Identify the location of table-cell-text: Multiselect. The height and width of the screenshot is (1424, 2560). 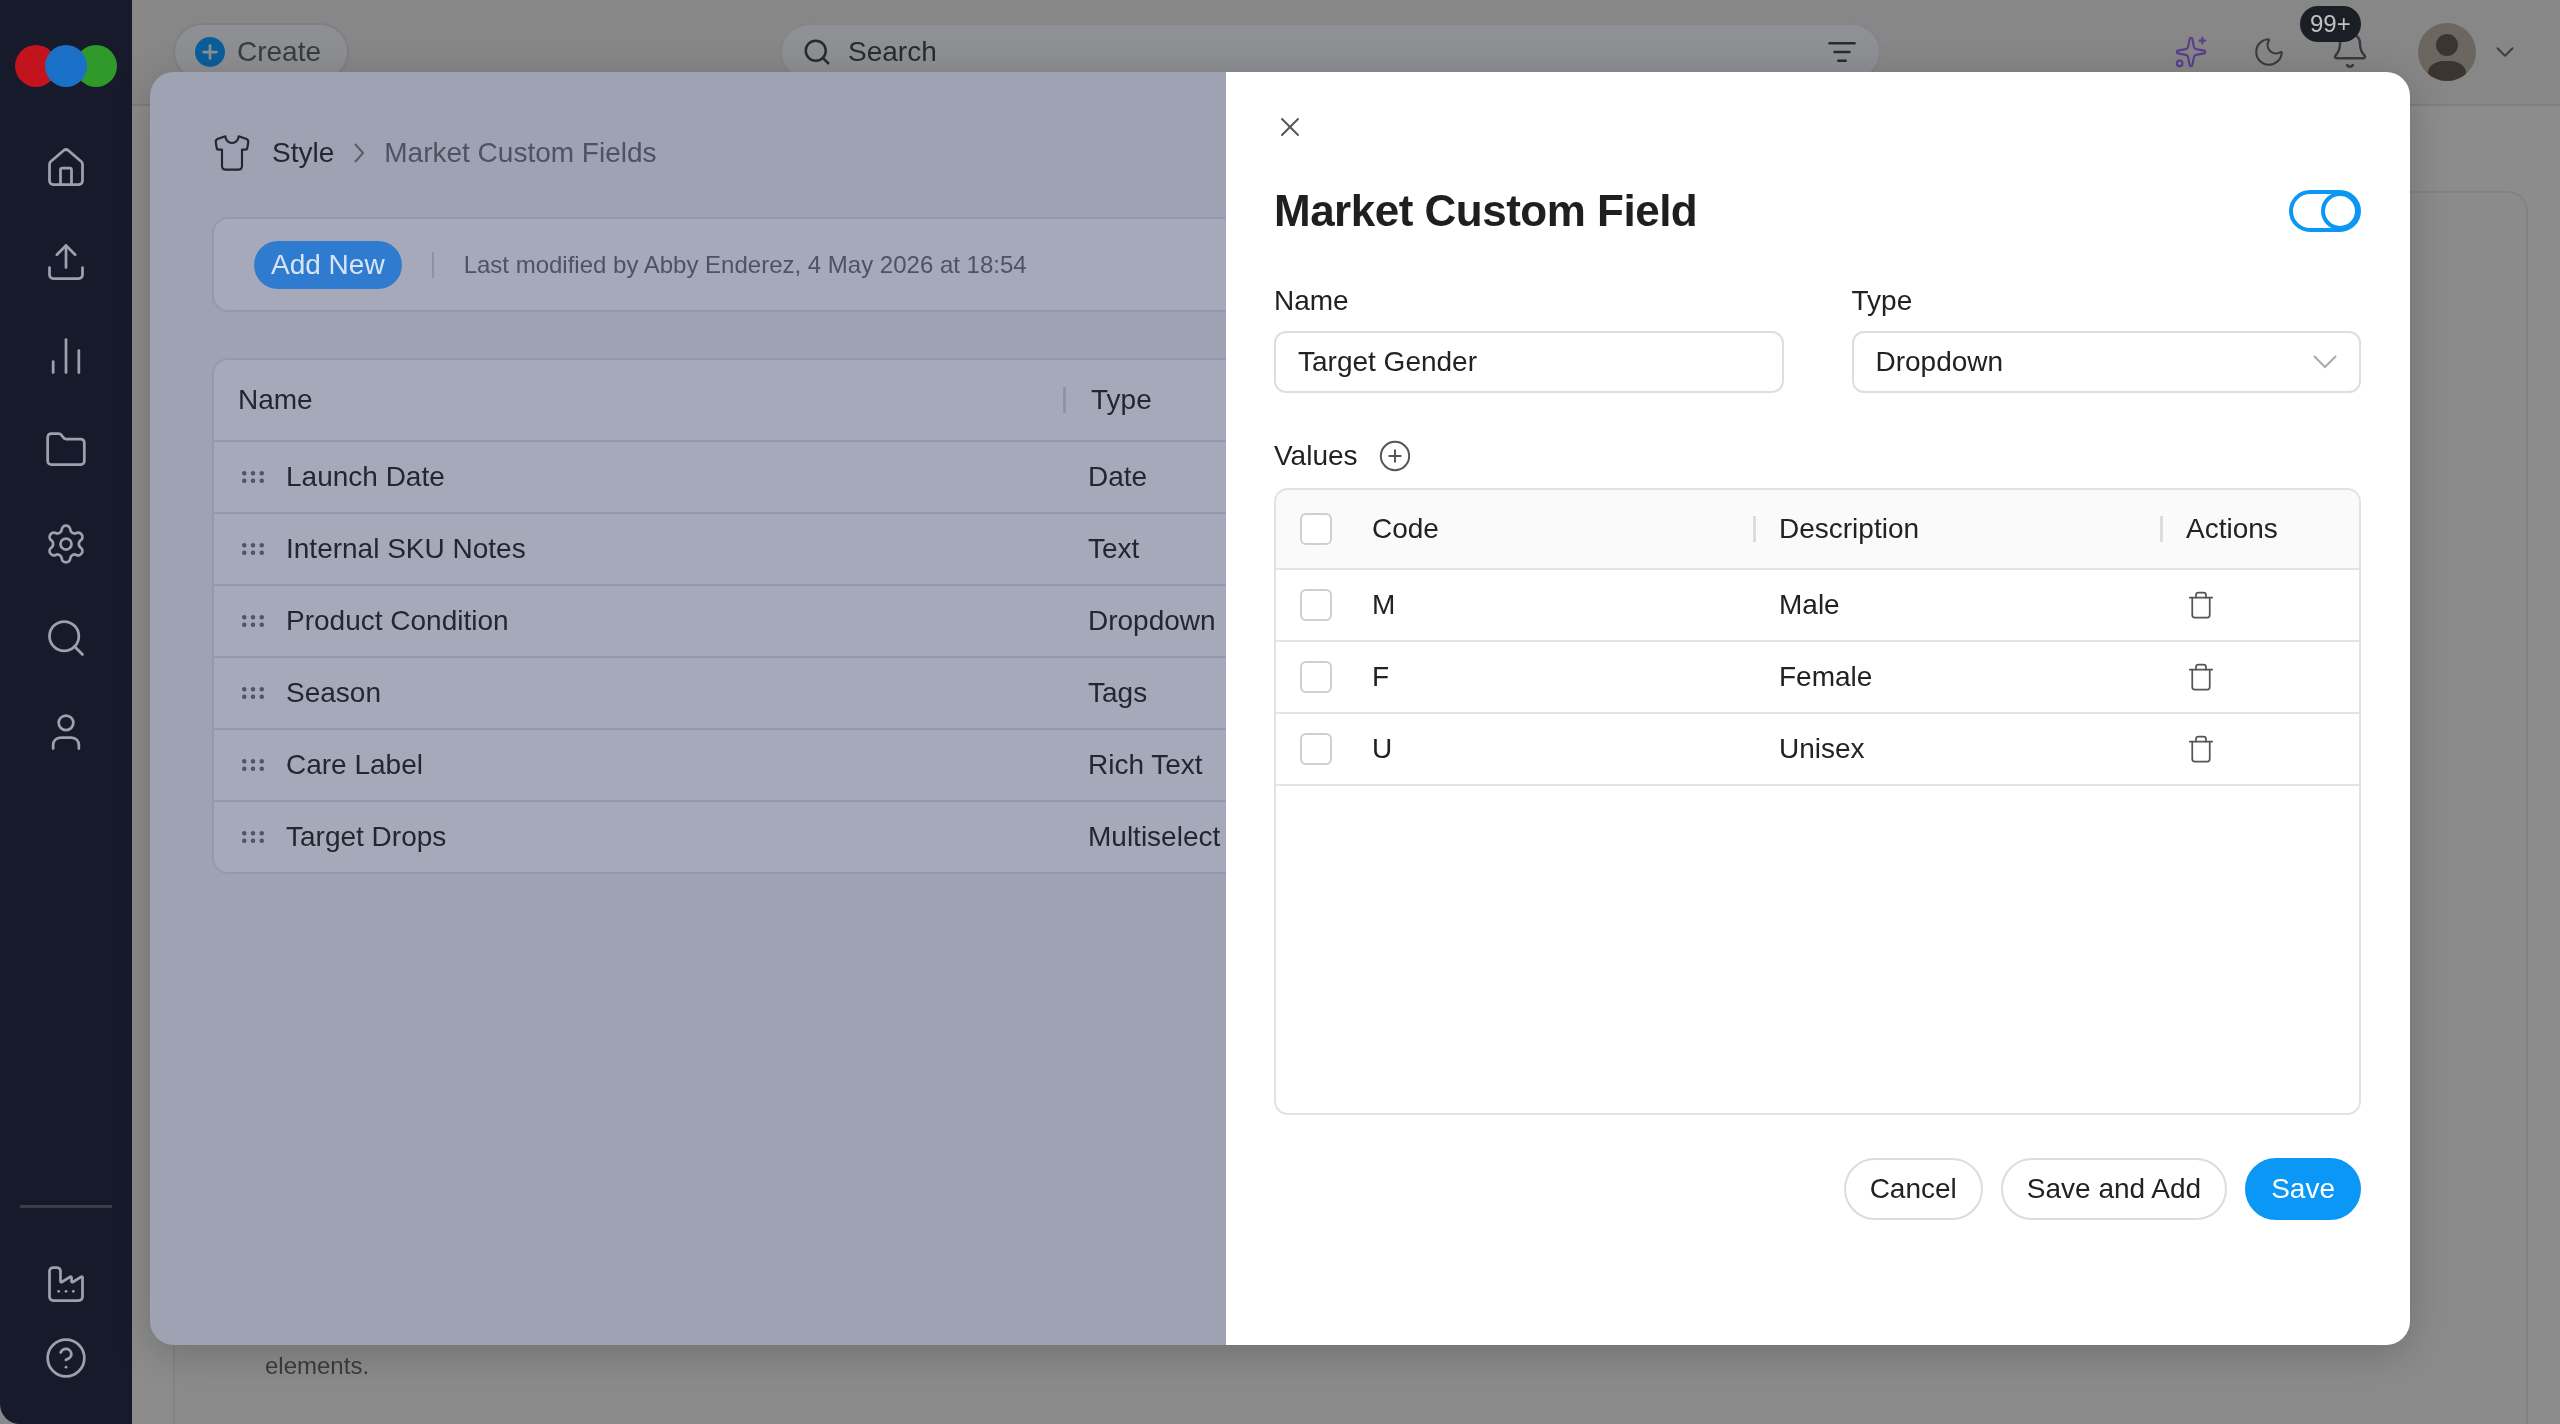
(1154, 837).